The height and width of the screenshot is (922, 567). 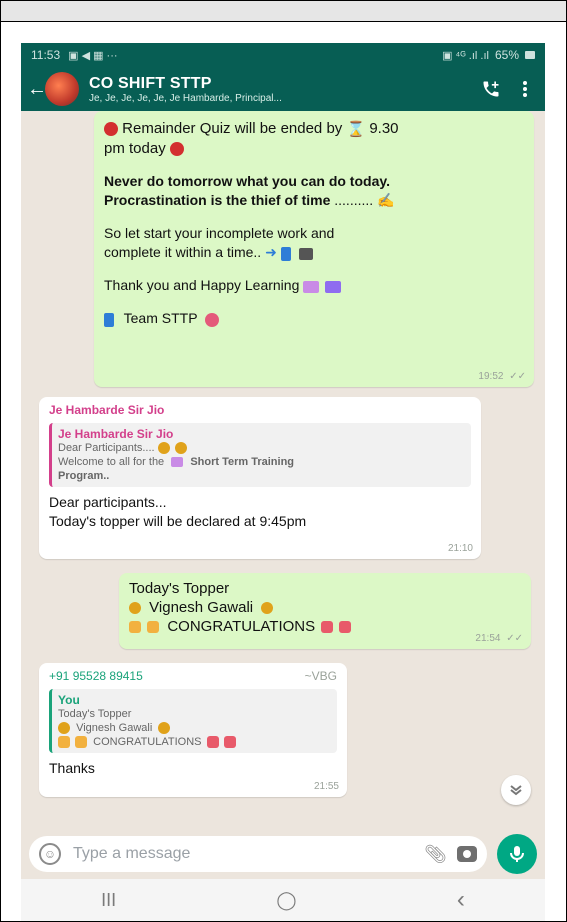 I want to click on read-ticks-icon-m3: ✓✓, so click(x=514, y=638).